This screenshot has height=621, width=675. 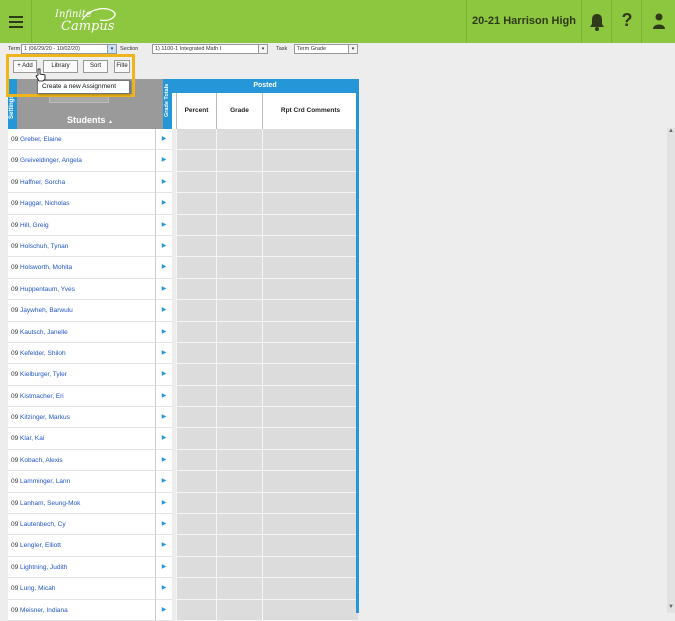 What do you see at coordinates (16, 21) in the screenshot?
I see `hamburger-menu-button` at bounding box center [16, 21].